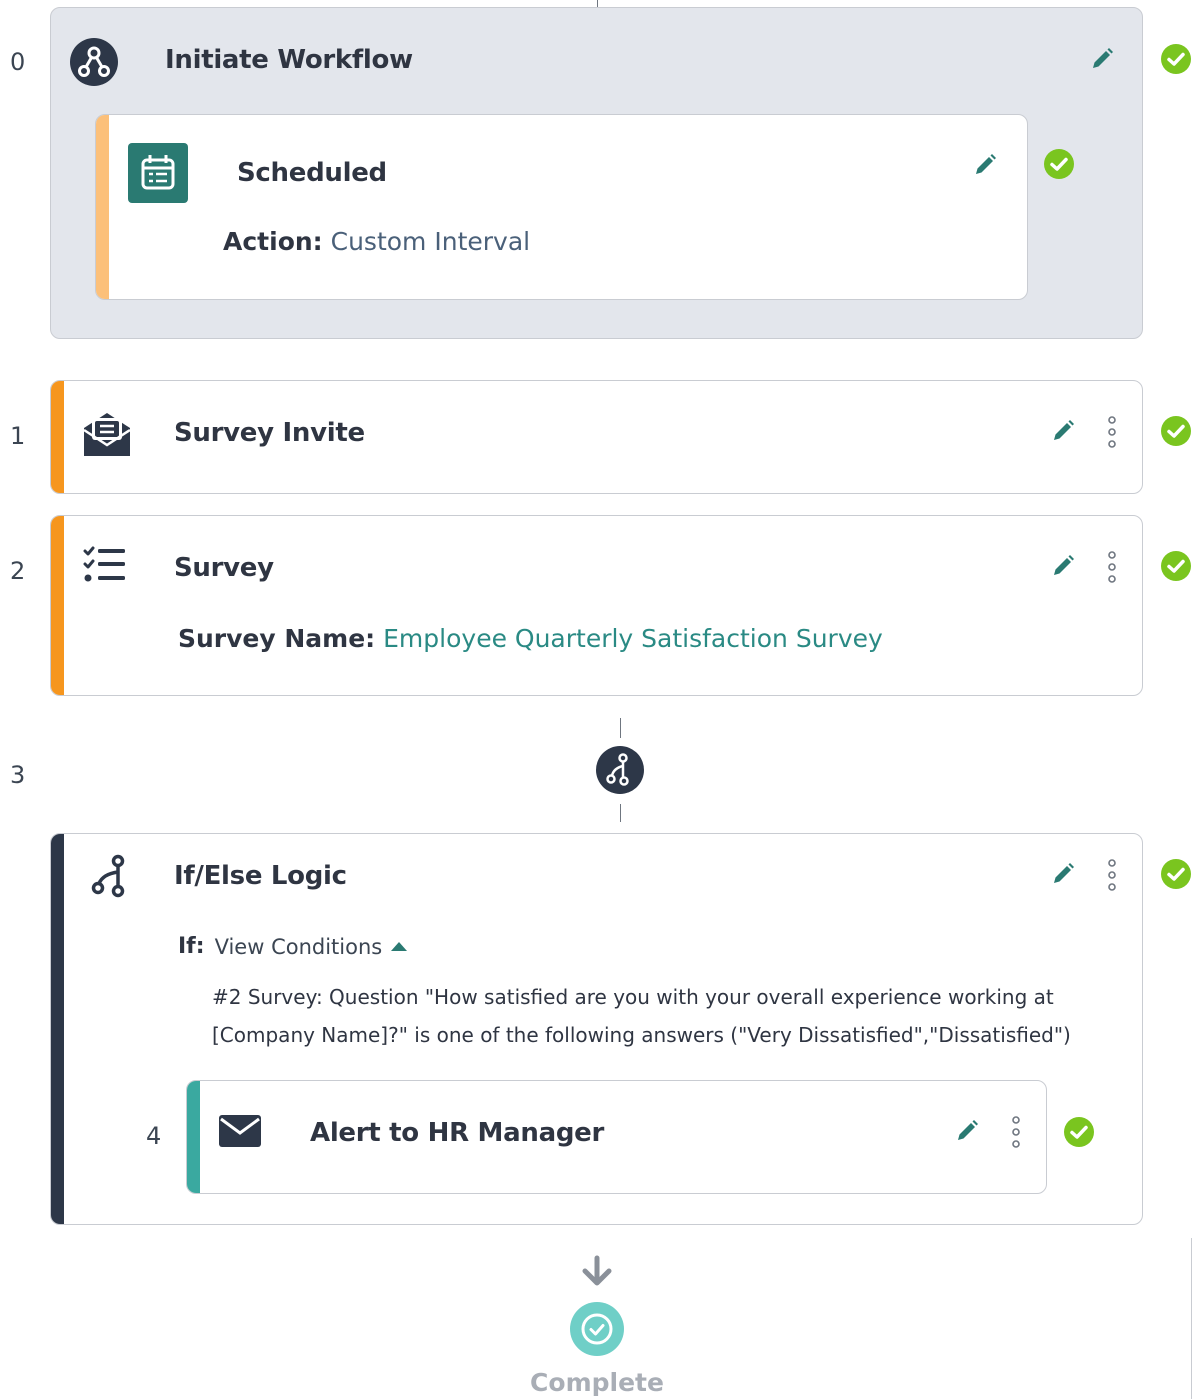 This screenshot has width=1195, height=1399. Describe the element at coordinates (94, 62) in the screenshot. I see `workflow-nodes-icon` at that location.